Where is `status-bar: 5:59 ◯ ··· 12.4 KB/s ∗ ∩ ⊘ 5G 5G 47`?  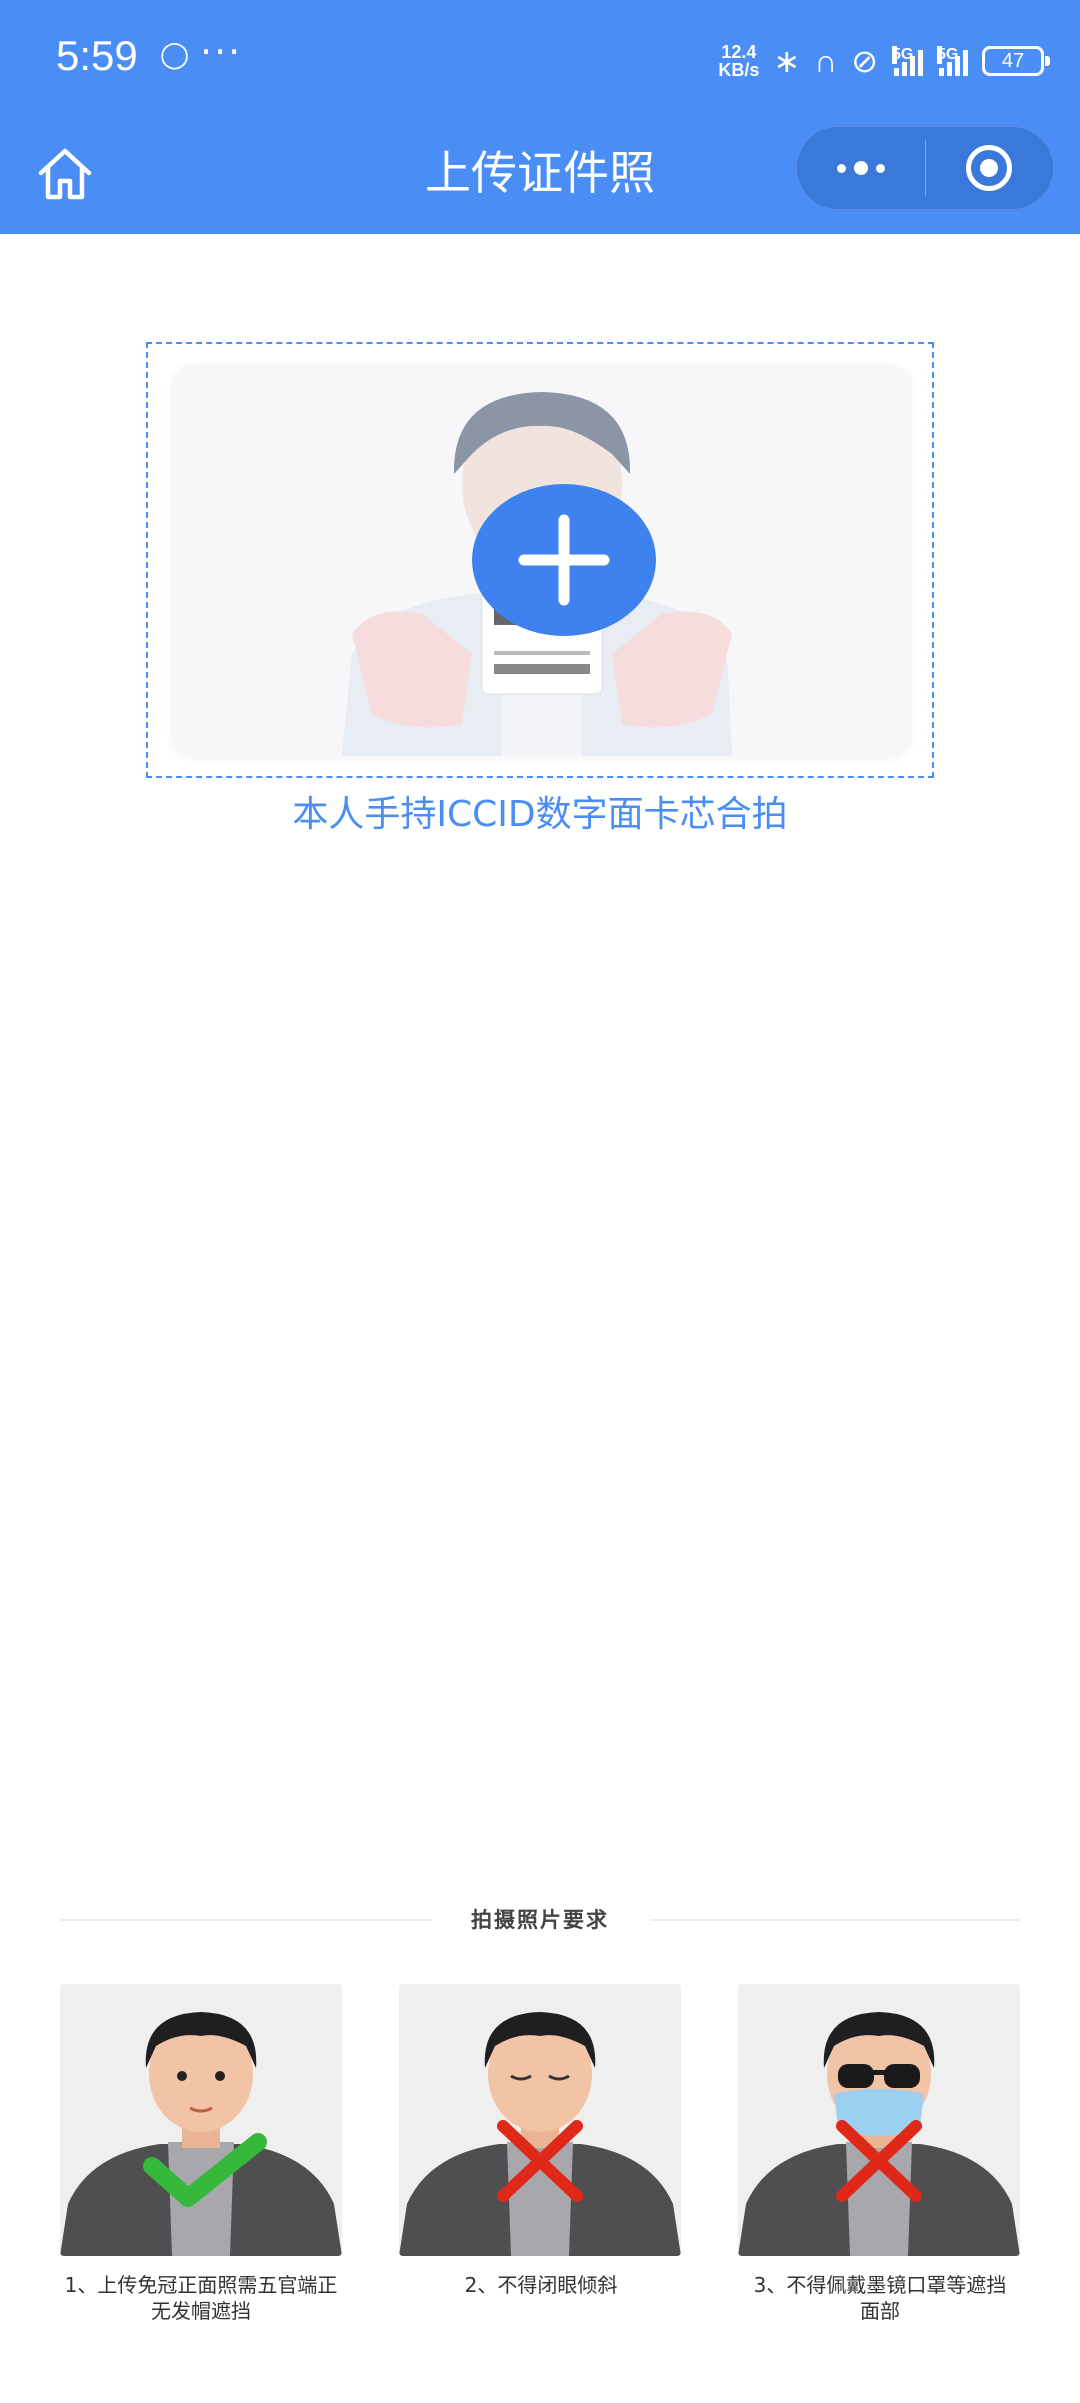 status-bar: 5:59 ◯ ··· 12.4 KB/s ∗ ∩ ⊘ 5G 5G 47 is located at coordinates (540, 60).